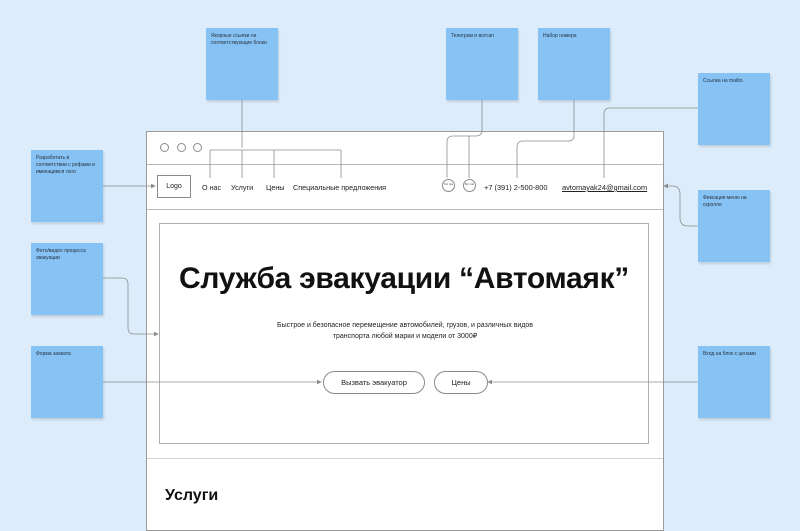 The image size is (800, 531). I want to click on connector-fixed-menu, so click(680, 205).